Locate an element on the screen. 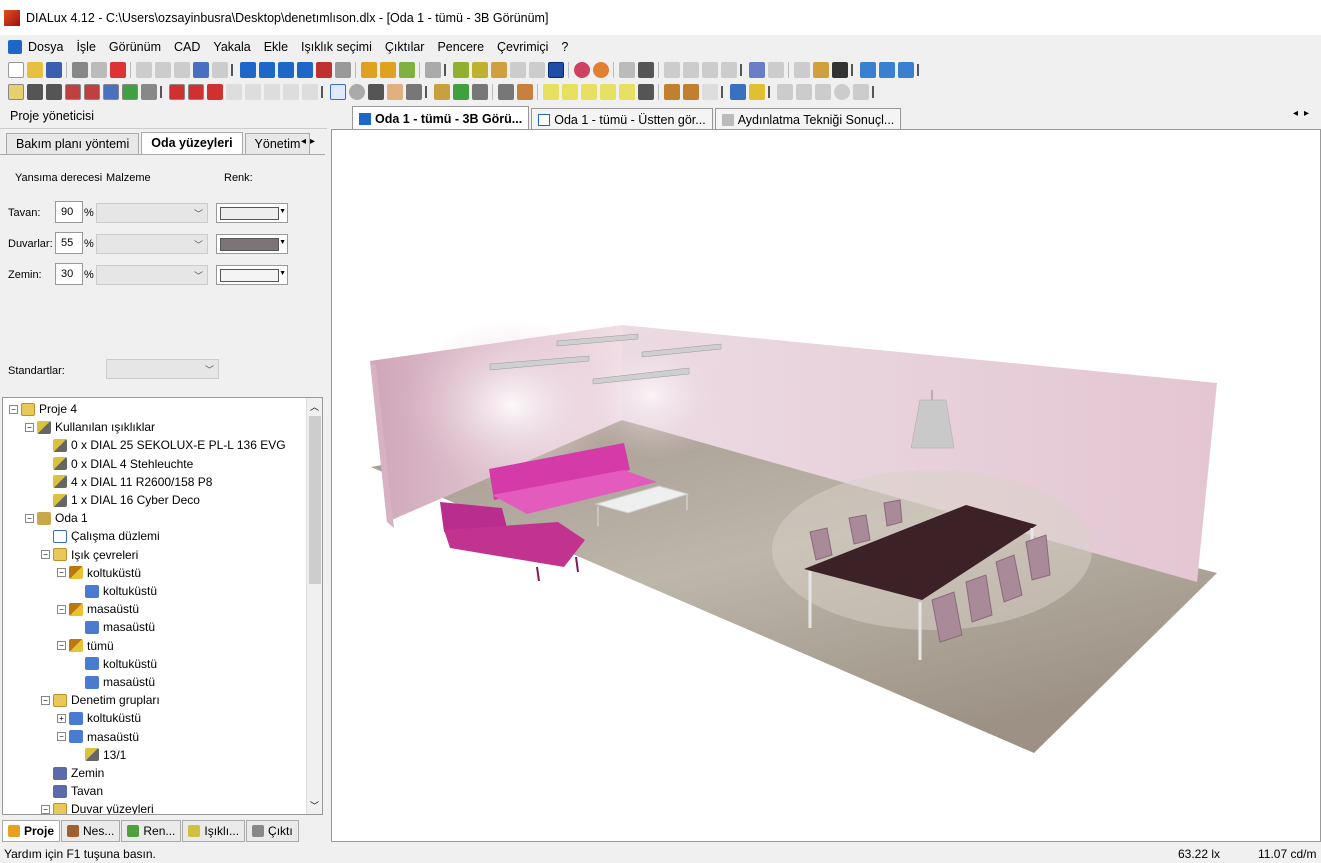 This screenshot has width=1321, height=863. scroll-up-icon: ︿ is located at coordinates (314, 406).